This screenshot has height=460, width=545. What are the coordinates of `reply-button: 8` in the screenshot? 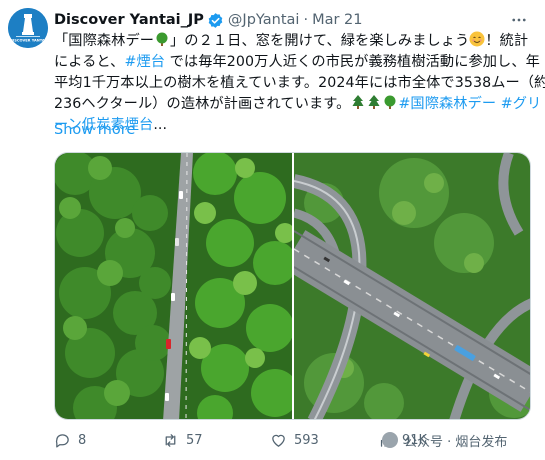 It's located at (70, 440).